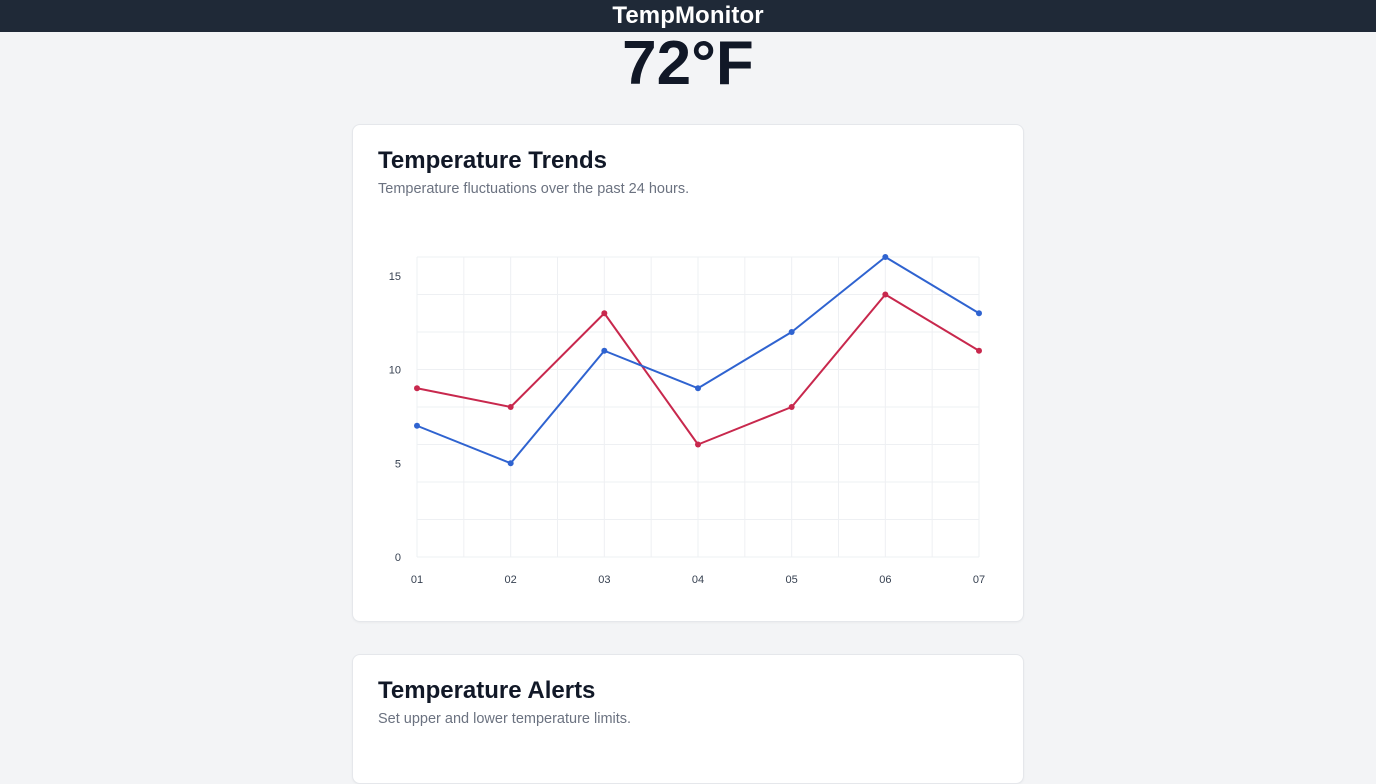 The image size is (1376, 784). I want to click on x-tick-label: 01, so click(417, 580).